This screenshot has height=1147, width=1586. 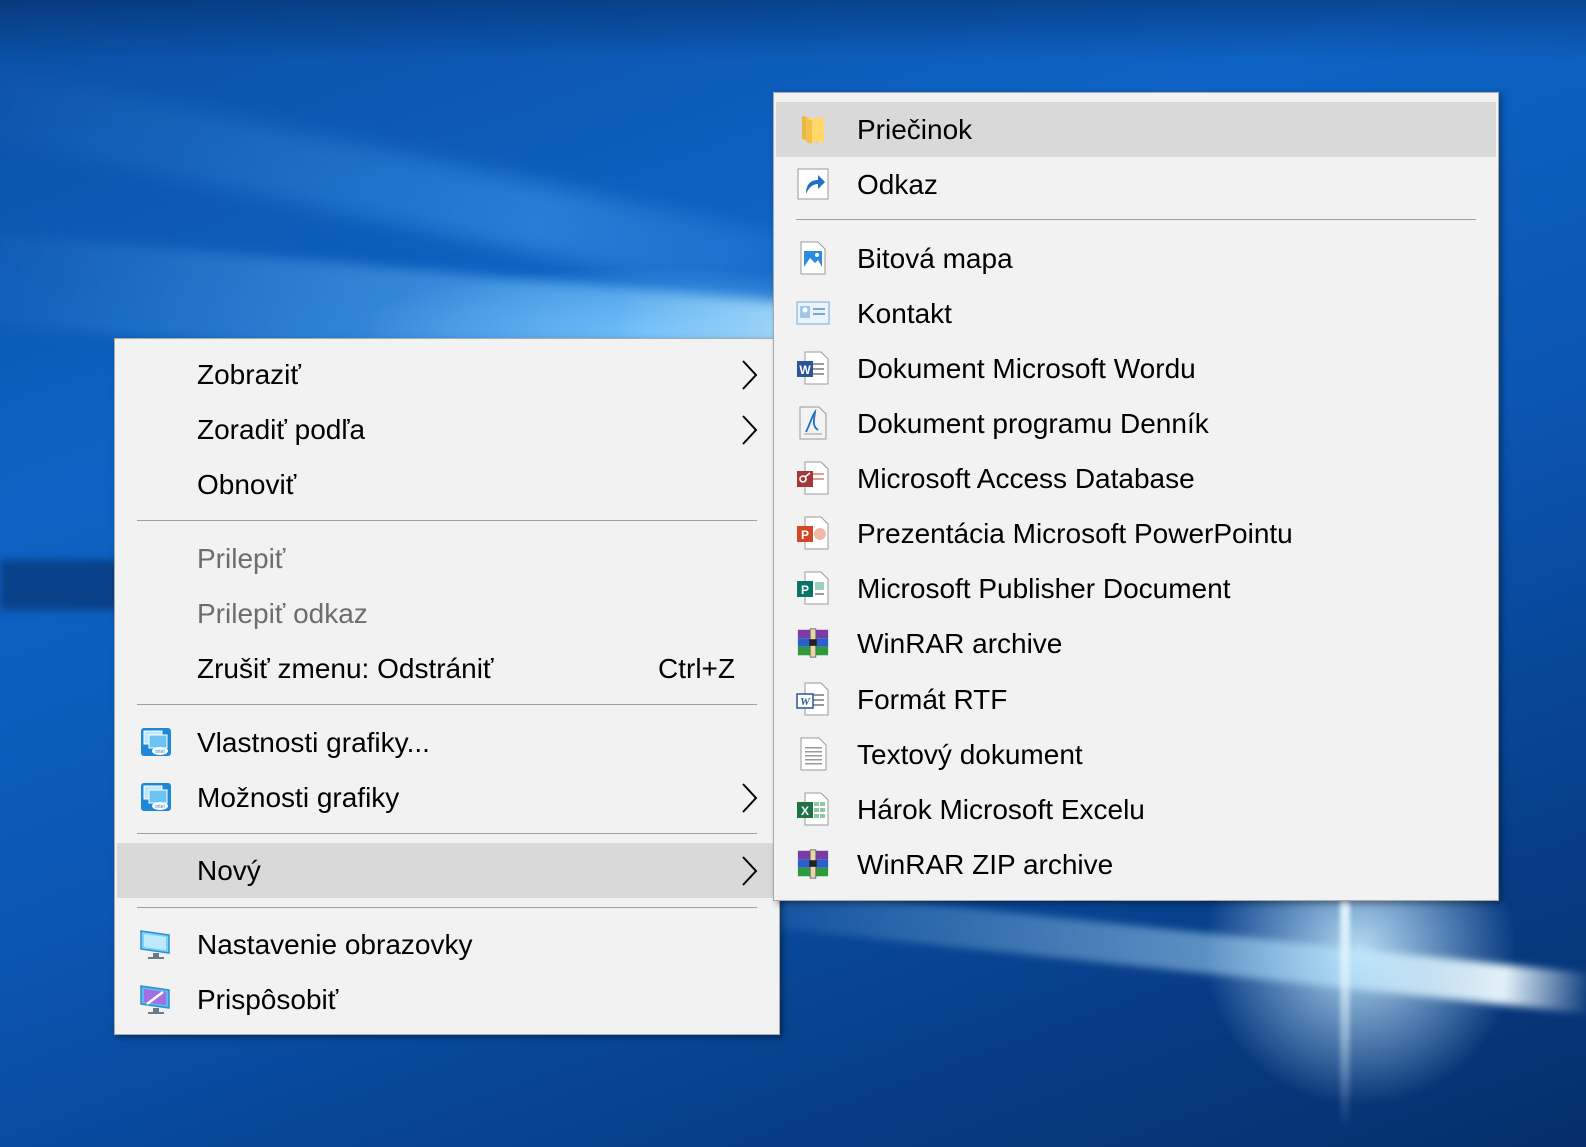 What do you see at coordinates (1044, 588) in the screenshot?
I see `submenu-item-label: Microsoft Publisher Document` at bounding box center [1044, 588].